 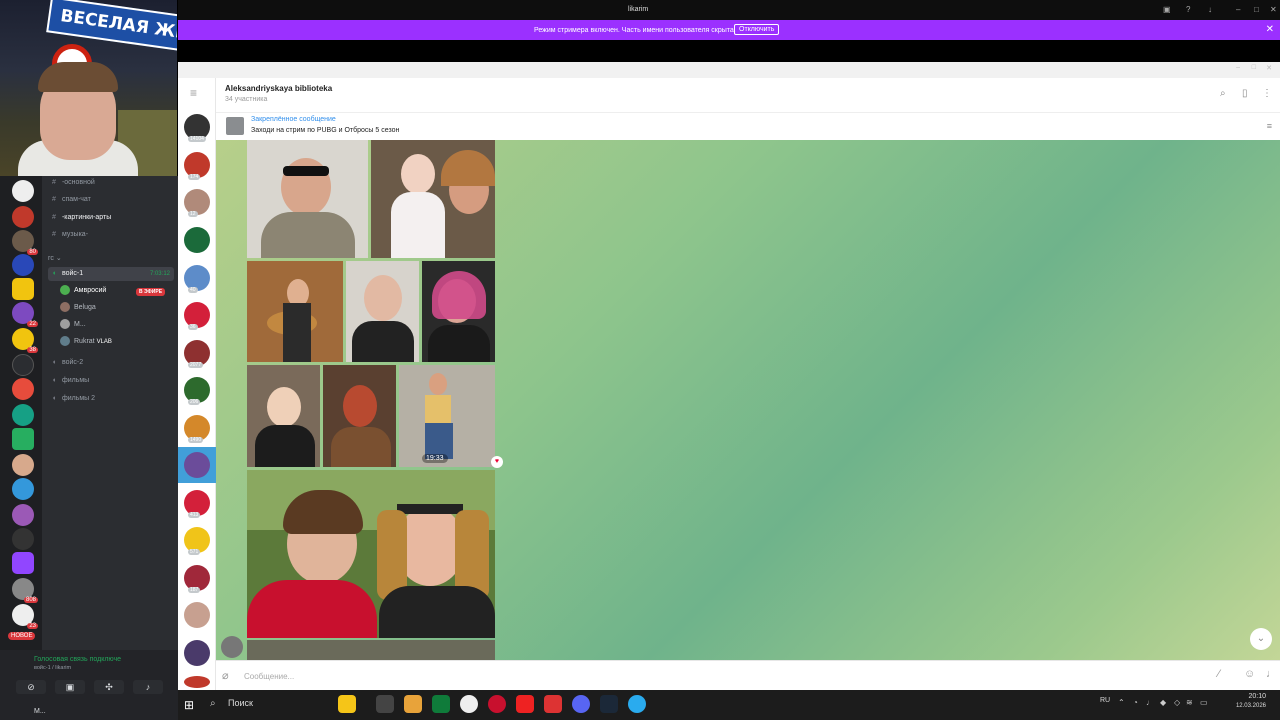 What do you see at coordinates (197, 166) in the screenshot?
I see `chat-avatar: 174` at bounding box center [197, 166].